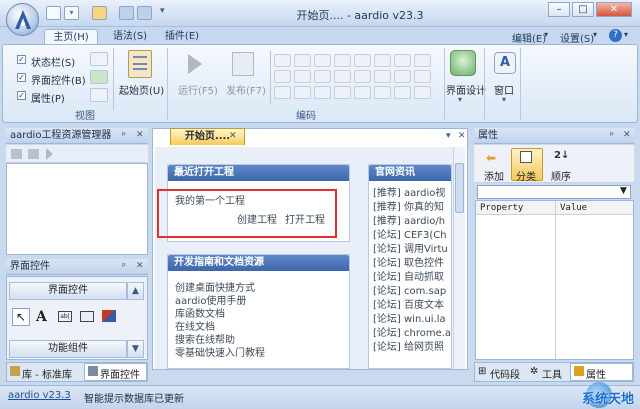  Describe the element at coordinates (65, 316) in the screenshot. I see `edit-tool-icon: ab|` at that location.